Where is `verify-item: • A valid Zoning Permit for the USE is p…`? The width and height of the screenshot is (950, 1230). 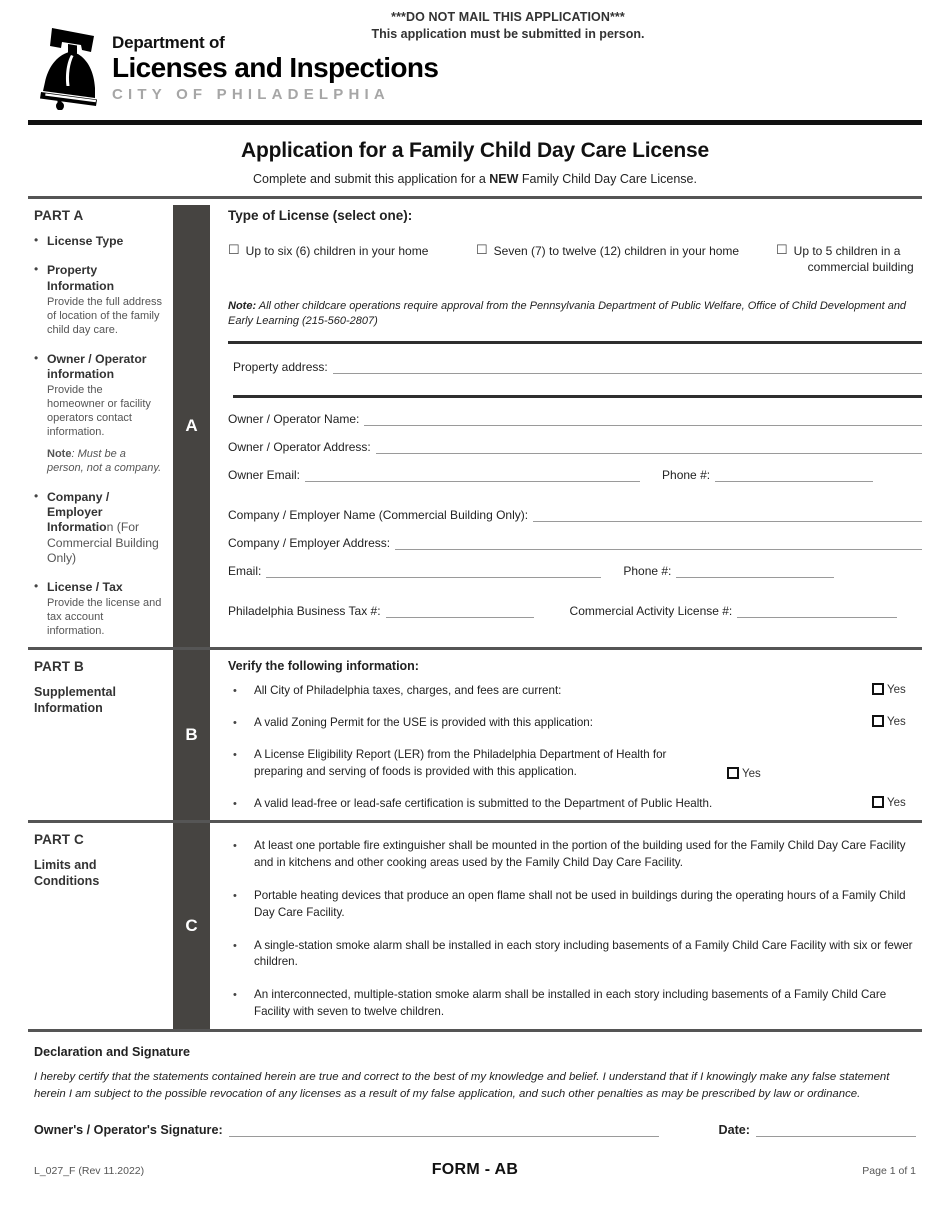 verify-item: • A valid Zoning Permit for the USE is p… is located at coordinates (575, 723).